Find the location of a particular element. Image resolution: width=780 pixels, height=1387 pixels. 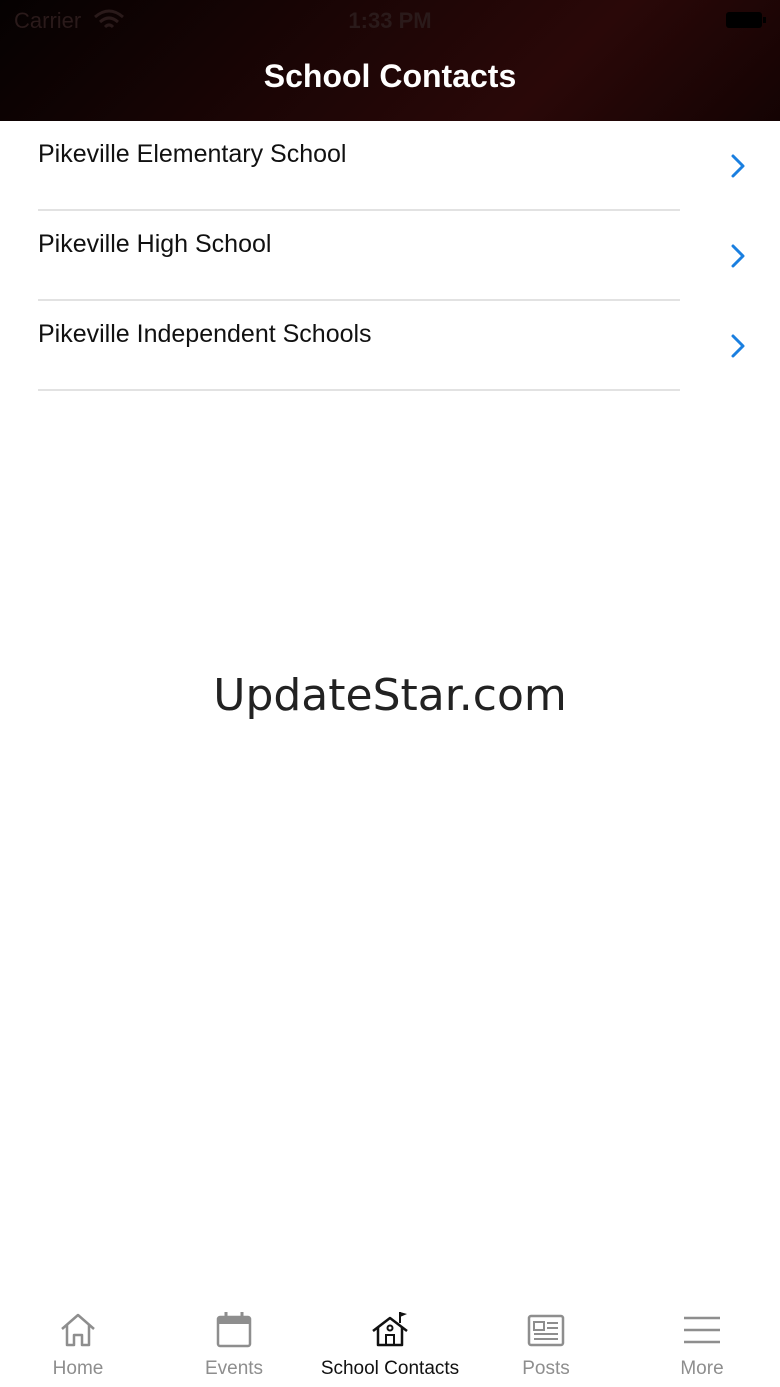

home-icon is located at coordinates (78, 1330).